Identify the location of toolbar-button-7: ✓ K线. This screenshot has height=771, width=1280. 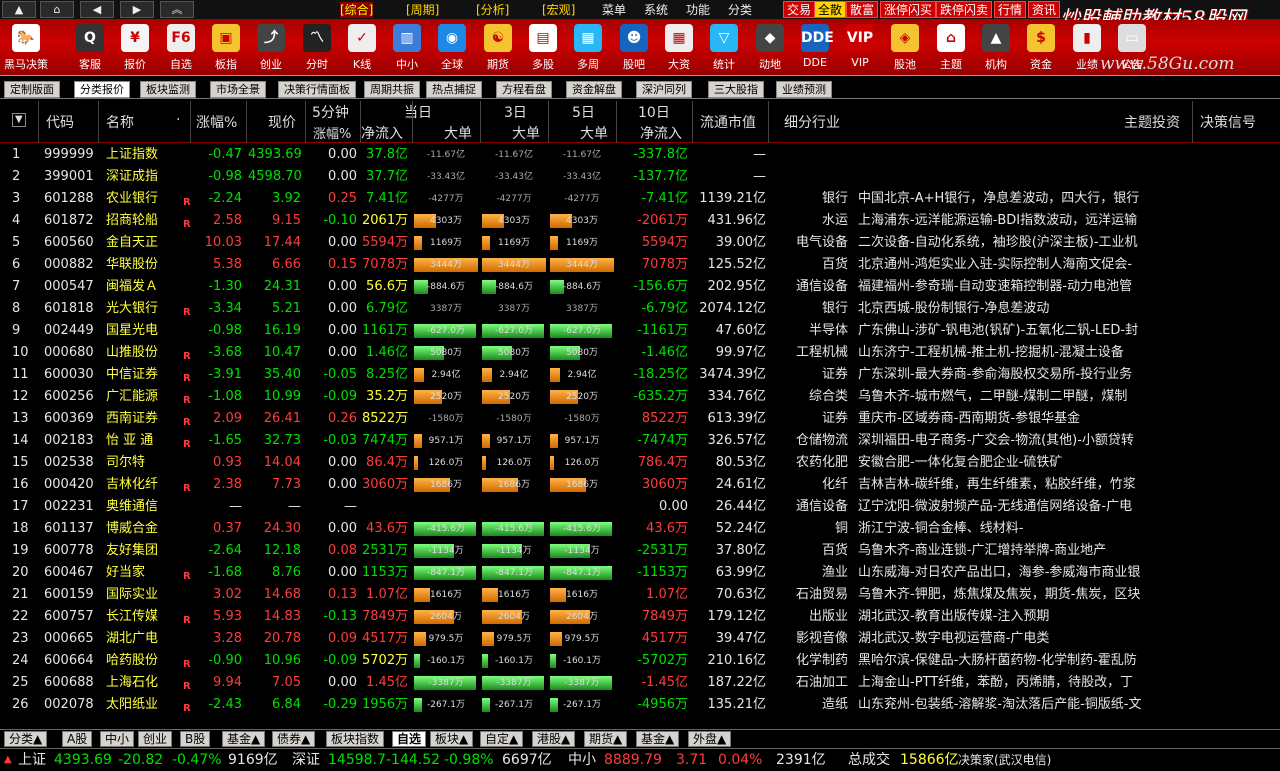
(362, 48).